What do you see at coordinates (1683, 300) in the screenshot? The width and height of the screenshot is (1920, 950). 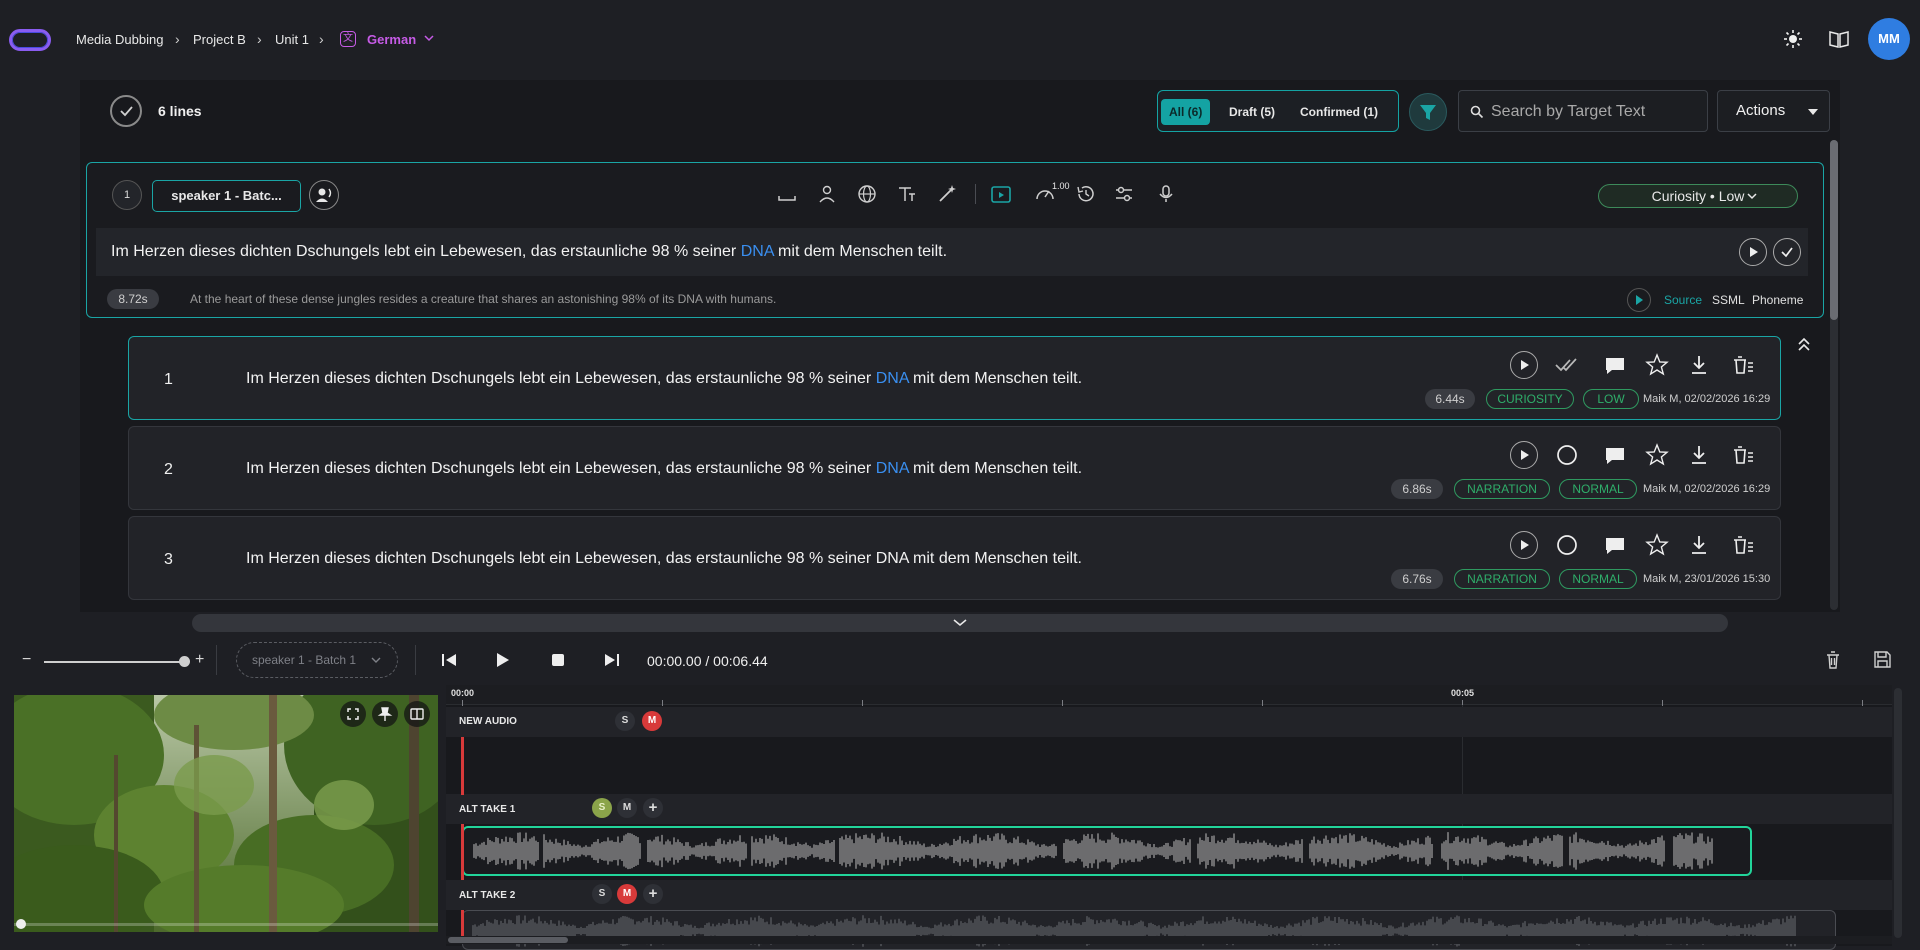 I see `mode-tab-source: Source` at bounding box center [1683, 300].